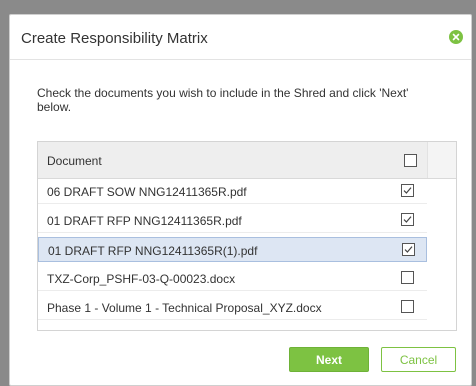 Image resolution: width=476 pixels, height=386 pixels. I want to click on next-button: Next, so click(329, 359).